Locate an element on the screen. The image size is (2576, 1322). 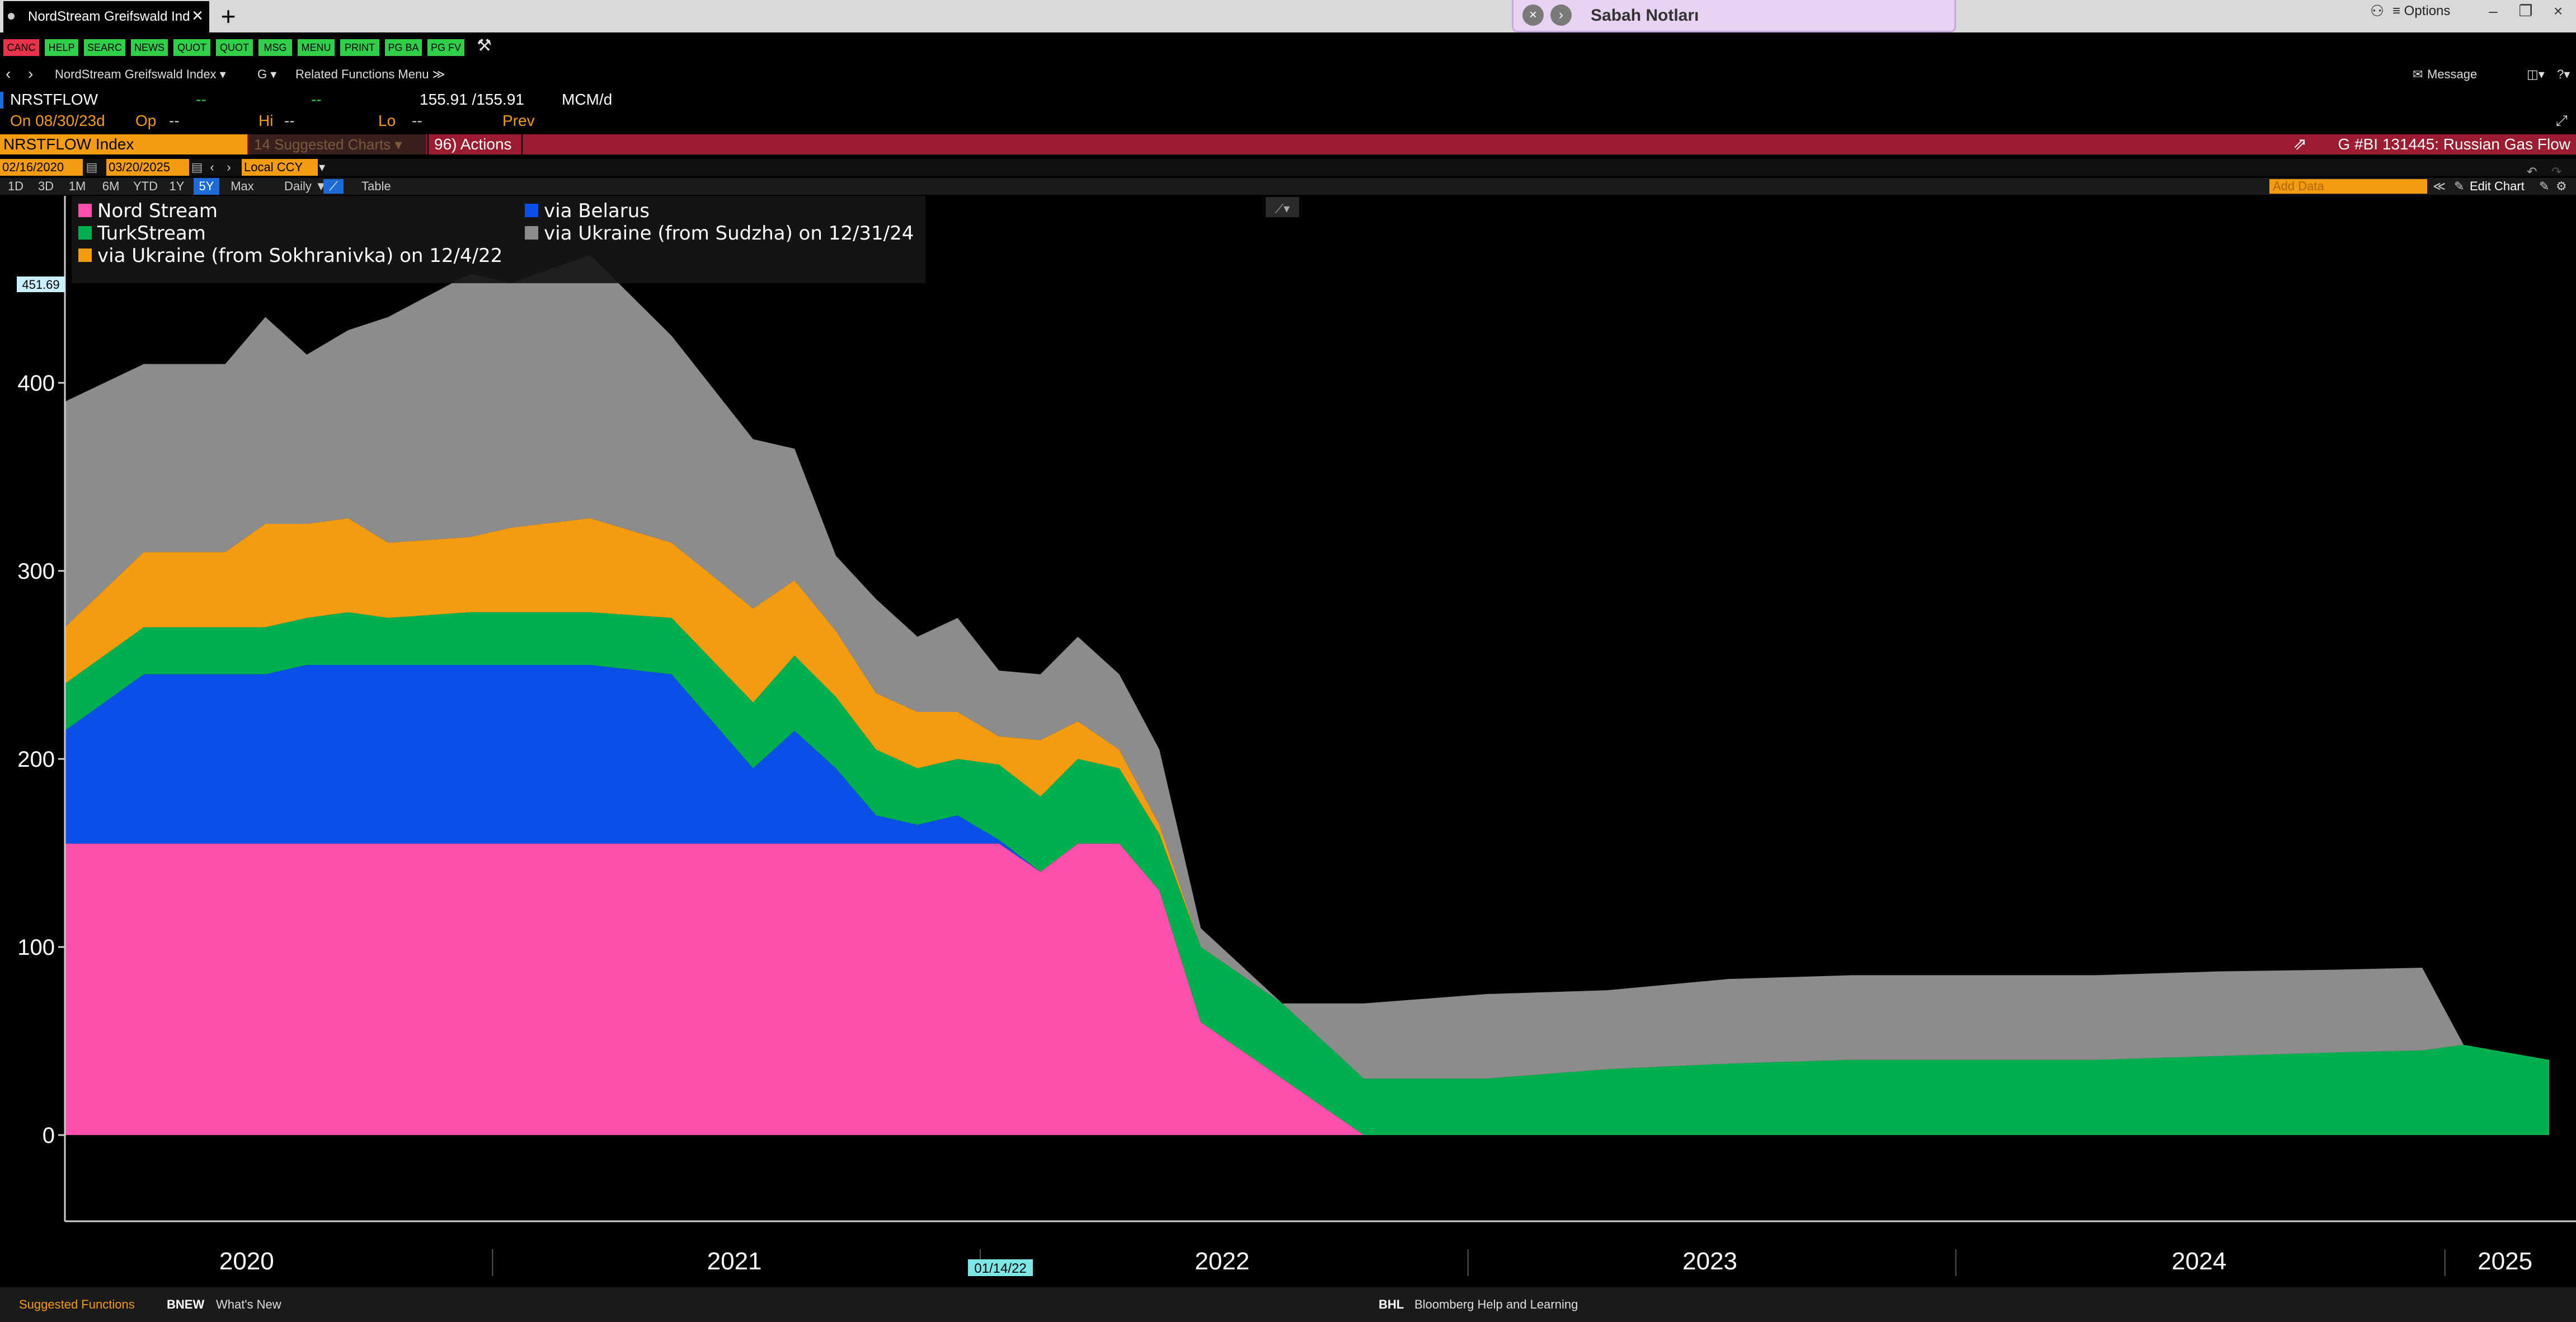
whats-new-link: What's New is located at coordinates (248, 1304).